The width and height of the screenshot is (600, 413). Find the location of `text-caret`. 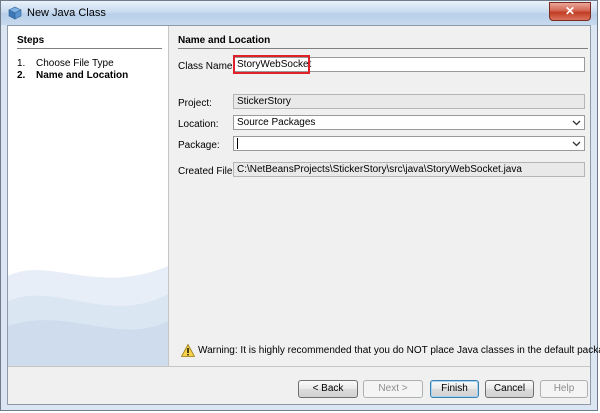

text-caret is located at coordinates (237, 143).